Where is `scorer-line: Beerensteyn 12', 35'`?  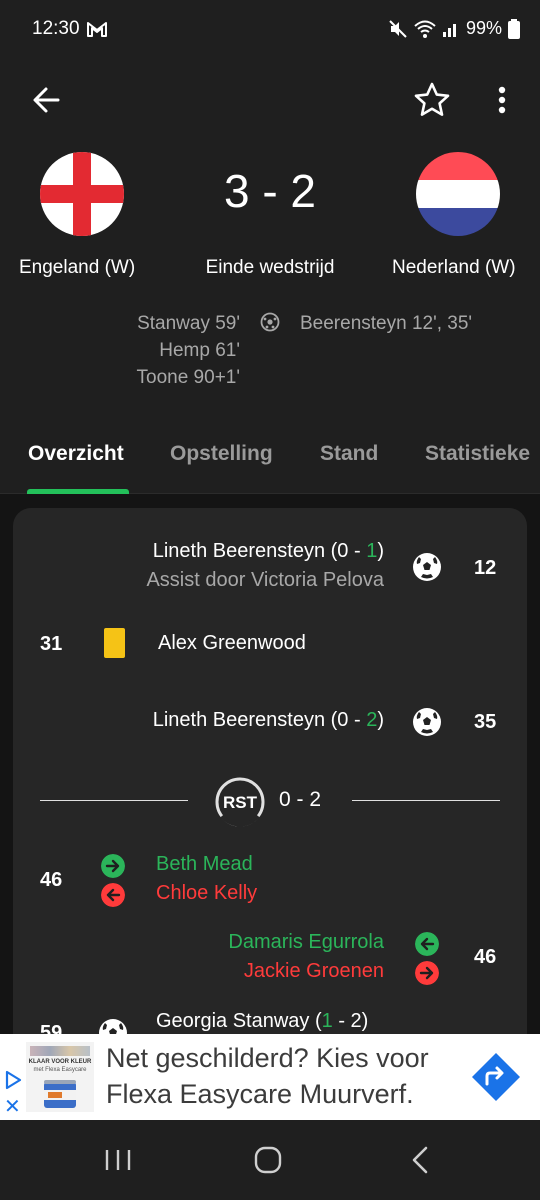 scorer-line: Beerensteyn 12', 35' is located at coordinates (386, 323).